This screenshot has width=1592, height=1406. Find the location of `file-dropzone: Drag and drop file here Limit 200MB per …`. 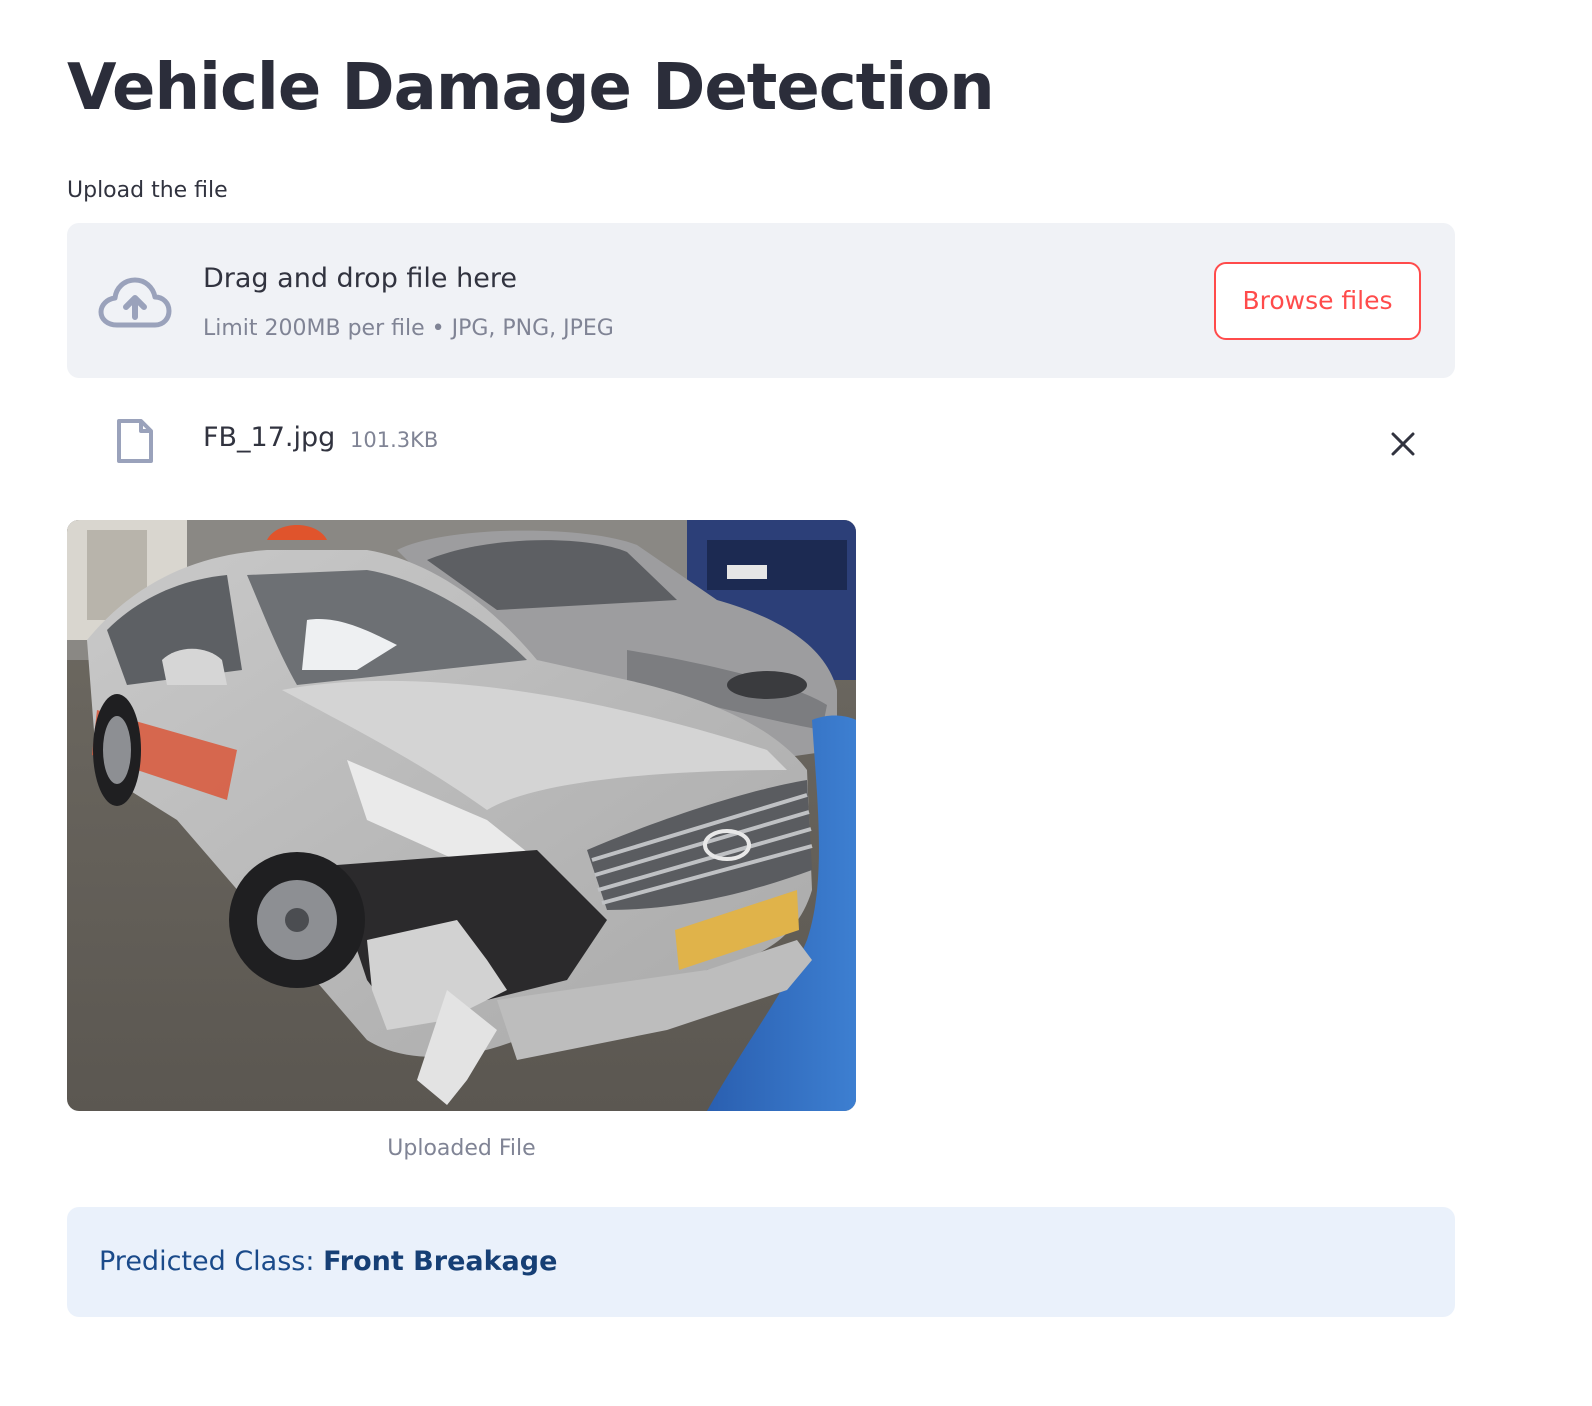

file-dropzone: Drag and drop file here Limit 200MB per … is located at coordinates (761, 300).